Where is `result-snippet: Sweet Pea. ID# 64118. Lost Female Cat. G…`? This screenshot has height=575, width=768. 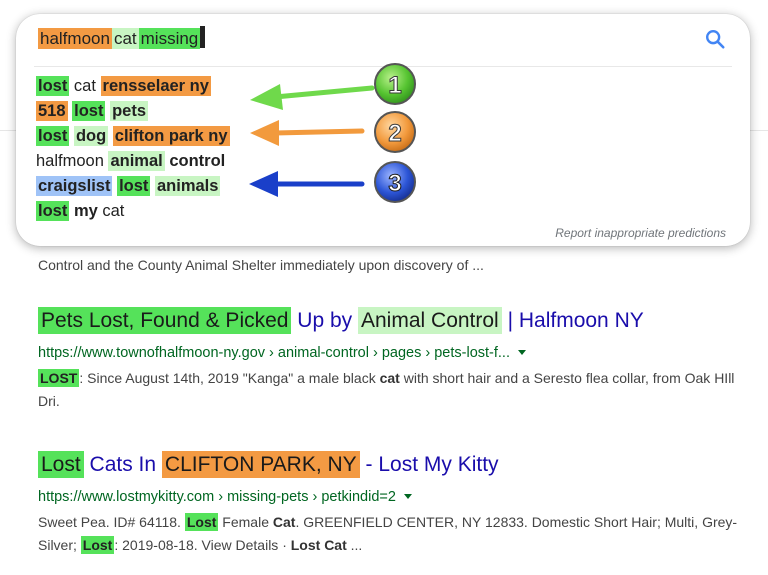
result-snippet: Sweet Pea. ID# 64118. Lost Female Cat. G… is located at coordinates (388, 534).